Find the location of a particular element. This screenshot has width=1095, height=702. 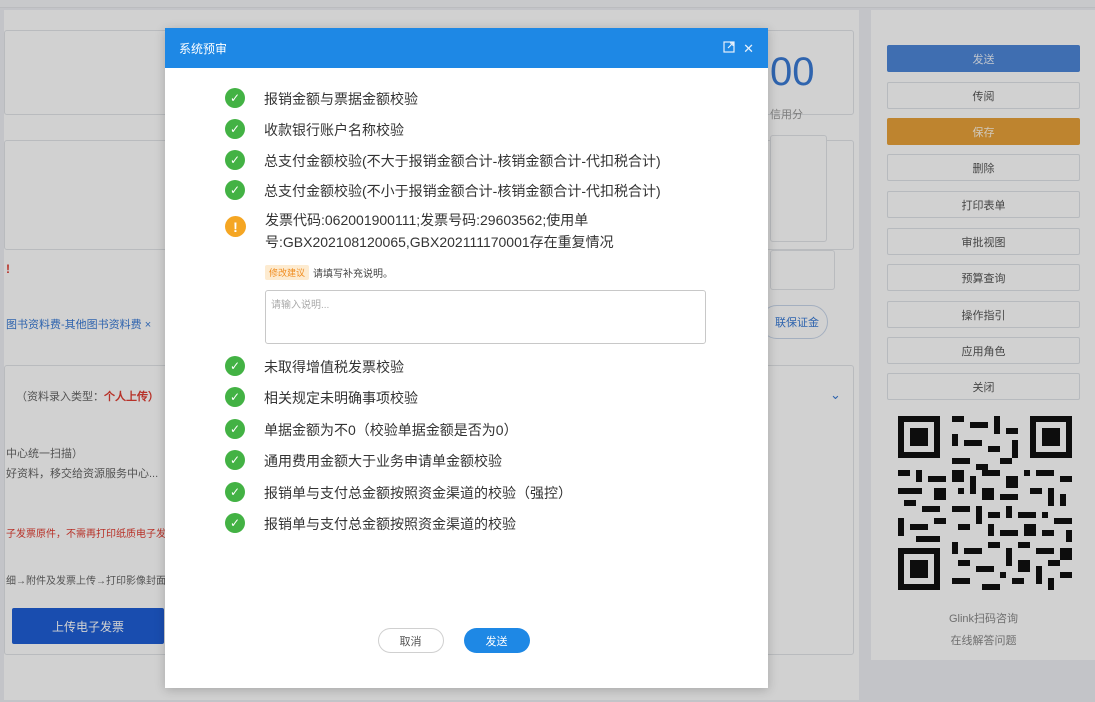

fix-suggestion-text: 请填写补充说明。 is located at coordinates (353, 274).